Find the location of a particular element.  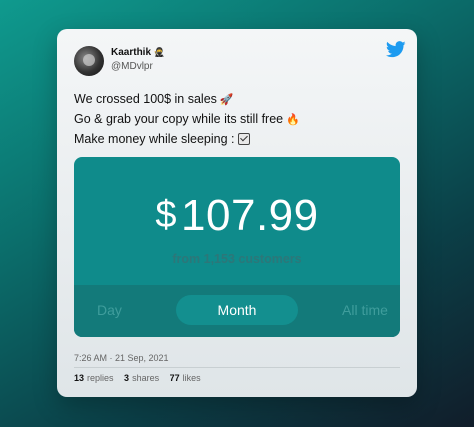

tab-day: Day is located at coordinates (109, 311).